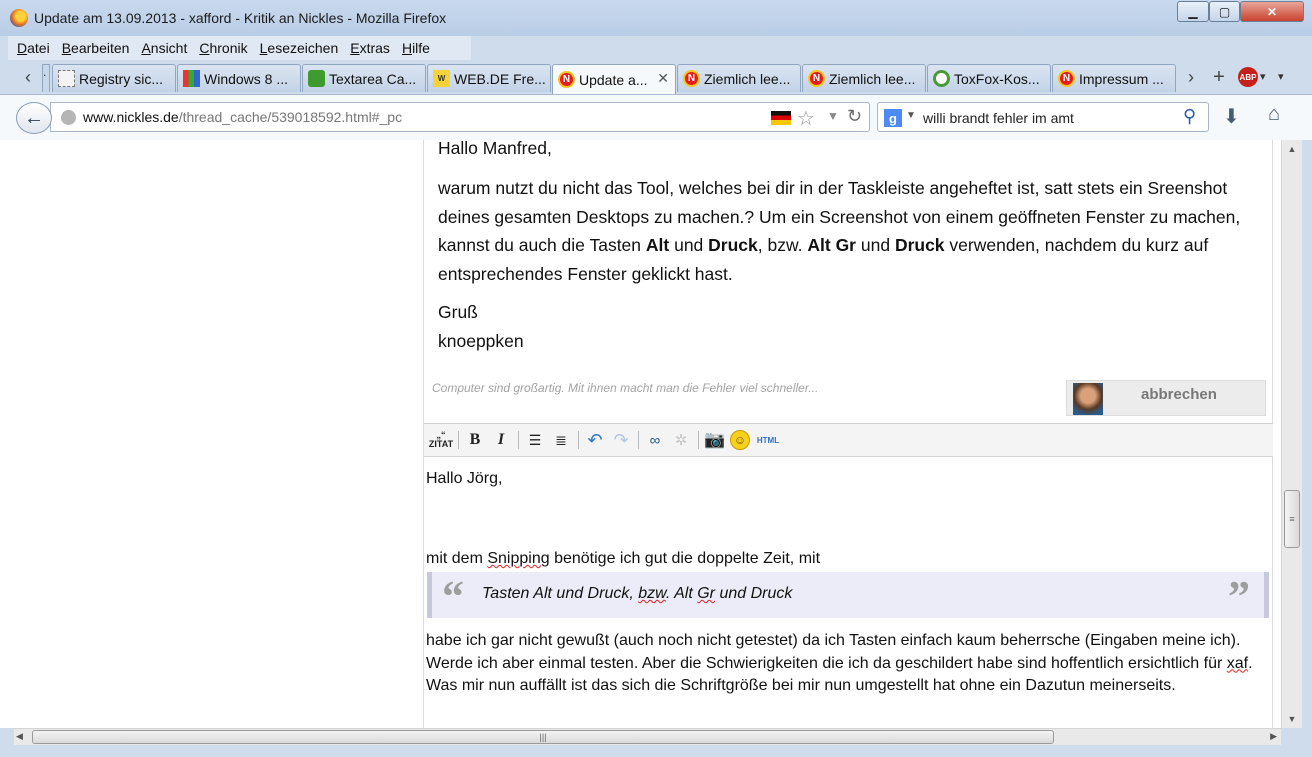  I want to click on minimize-button: ▁, so click(1193, 11).